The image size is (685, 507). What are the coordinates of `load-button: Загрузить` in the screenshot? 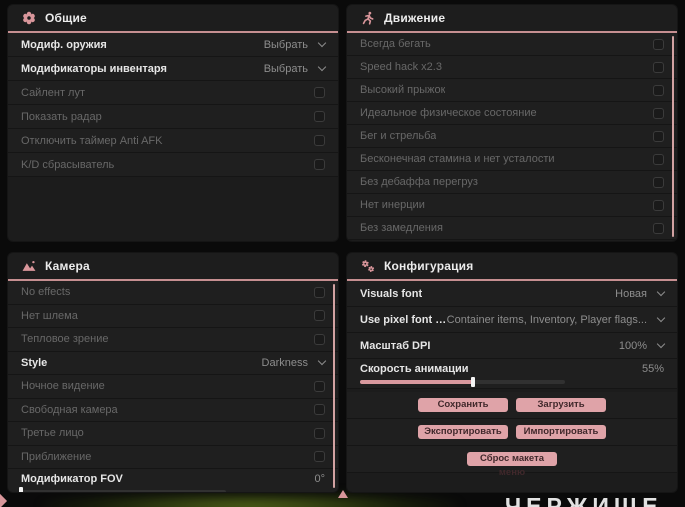 It's located at (561, 405).